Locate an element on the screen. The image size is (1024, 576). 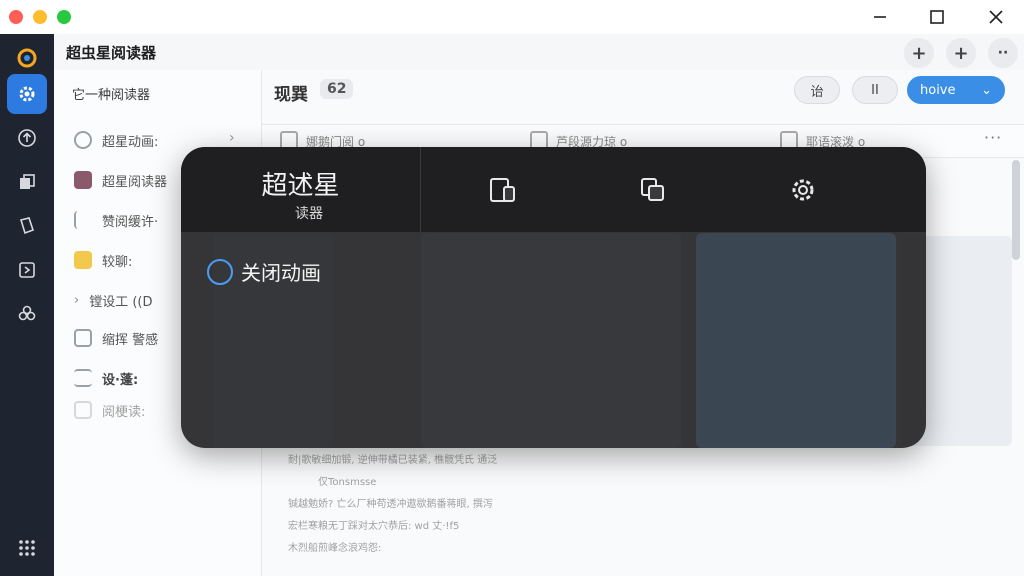
primary-dropdown-button: hoive ⌄ is located at coordinates (956, 90).